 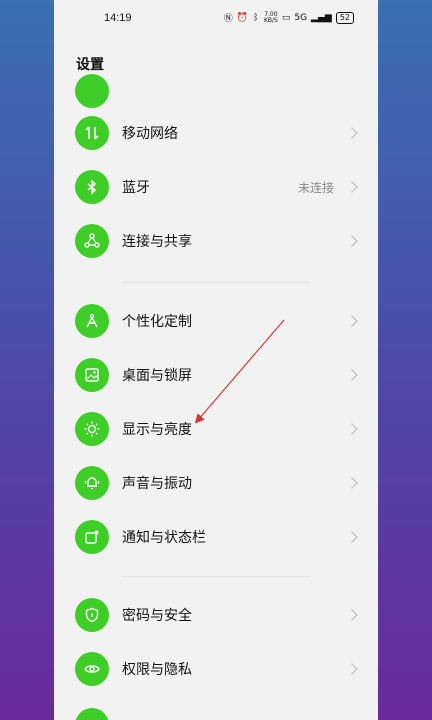 What do you see at coordinates (315, 187) in the screenshot?
I see `bluetooth-status: 未连接` at bounding box center [315, 187].